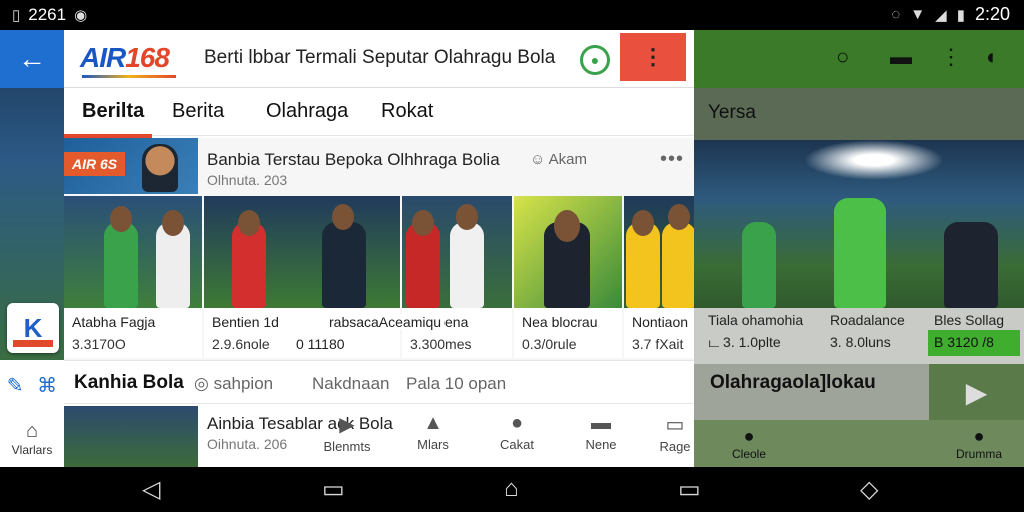 Image resolution: width=1024 pixels, height=512 pixels. What do you see at coordinates (33, 328) in the screenshot?
I see `app-logo-icon: K` at bounding box center [33, 328].